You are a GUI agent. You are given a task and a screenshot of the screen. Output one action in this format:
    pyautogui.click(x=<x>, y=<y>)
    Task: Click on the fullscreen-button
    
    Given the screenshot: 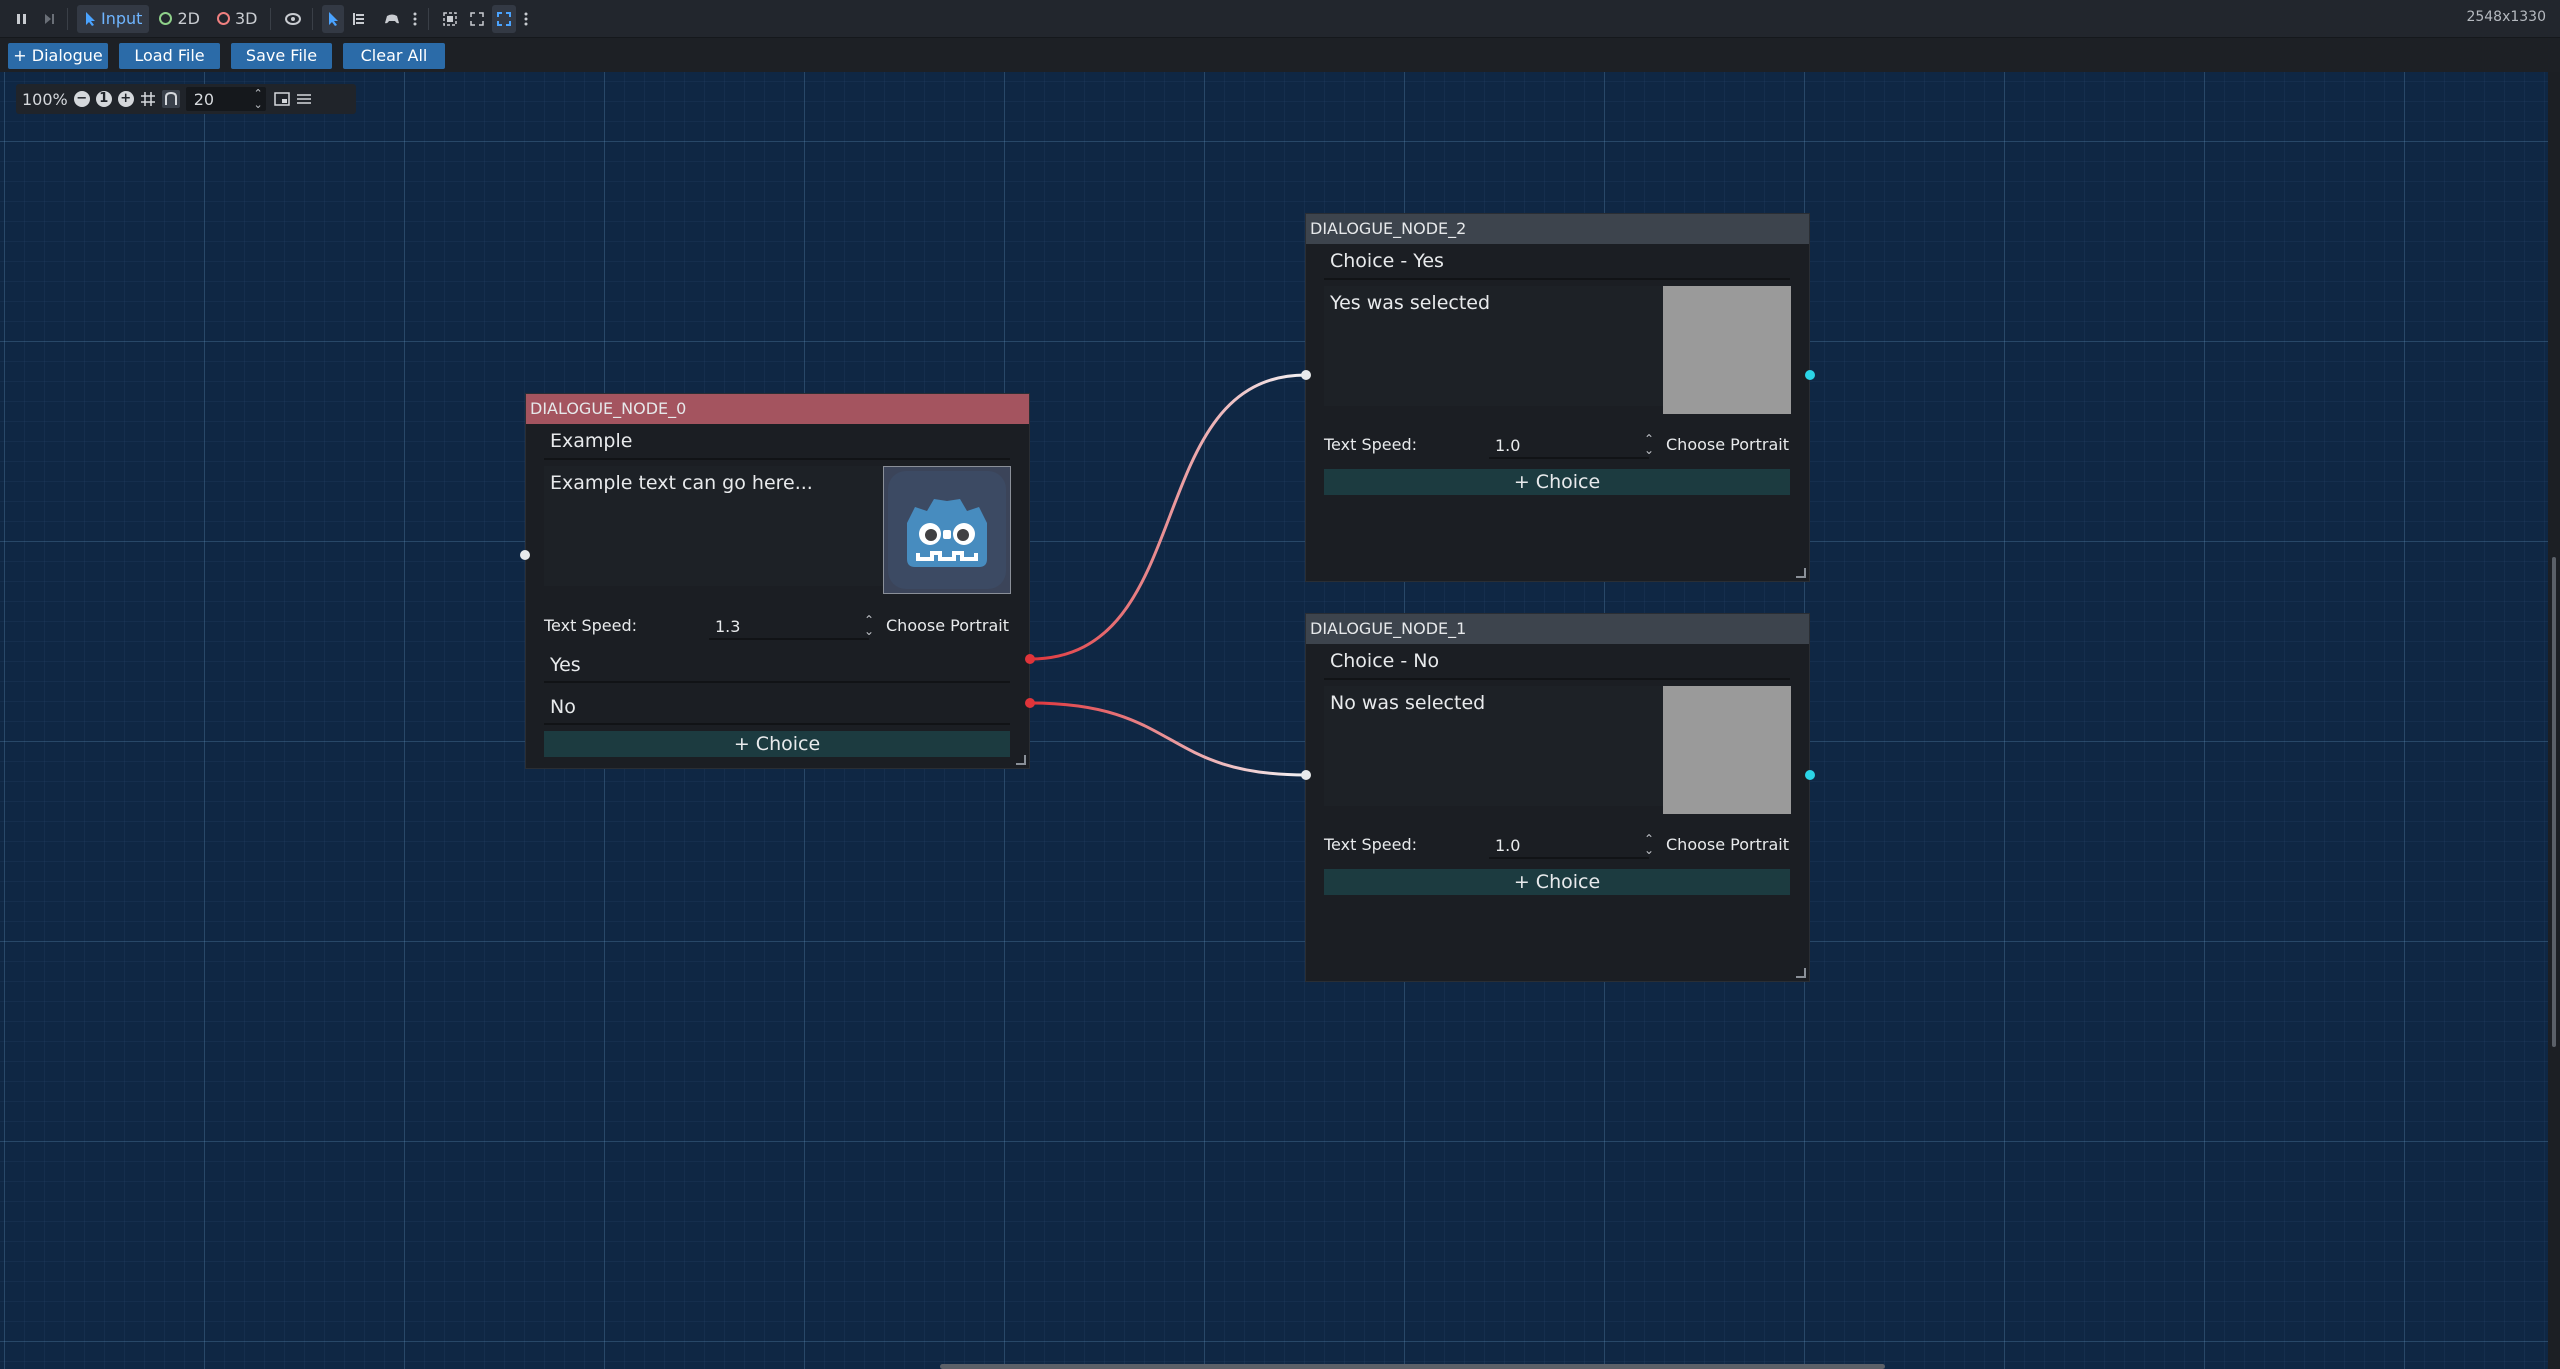 What is the action you would take?
    pyautogui.click(x=504, y=18)
    